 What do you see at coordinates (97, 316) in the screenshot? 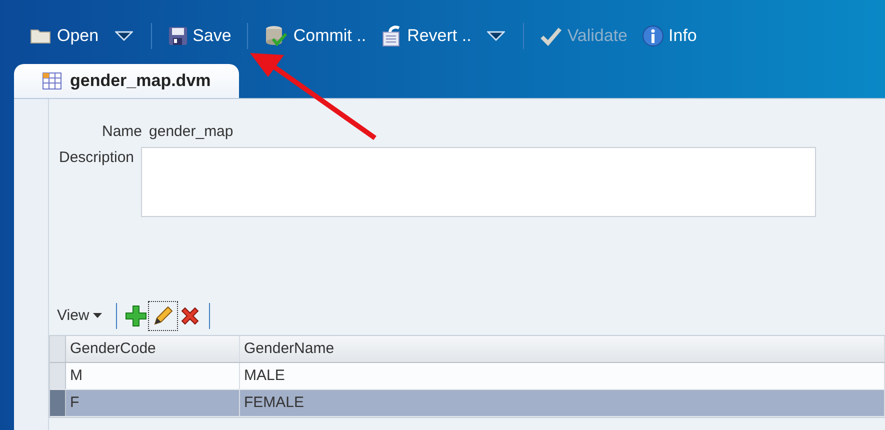
I see `caret-icon` at bounding box center [97, 316].